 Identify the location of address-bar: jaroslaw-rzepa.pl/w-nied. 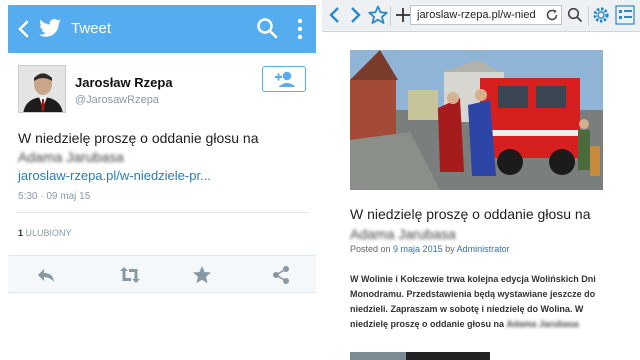
(486, 15).